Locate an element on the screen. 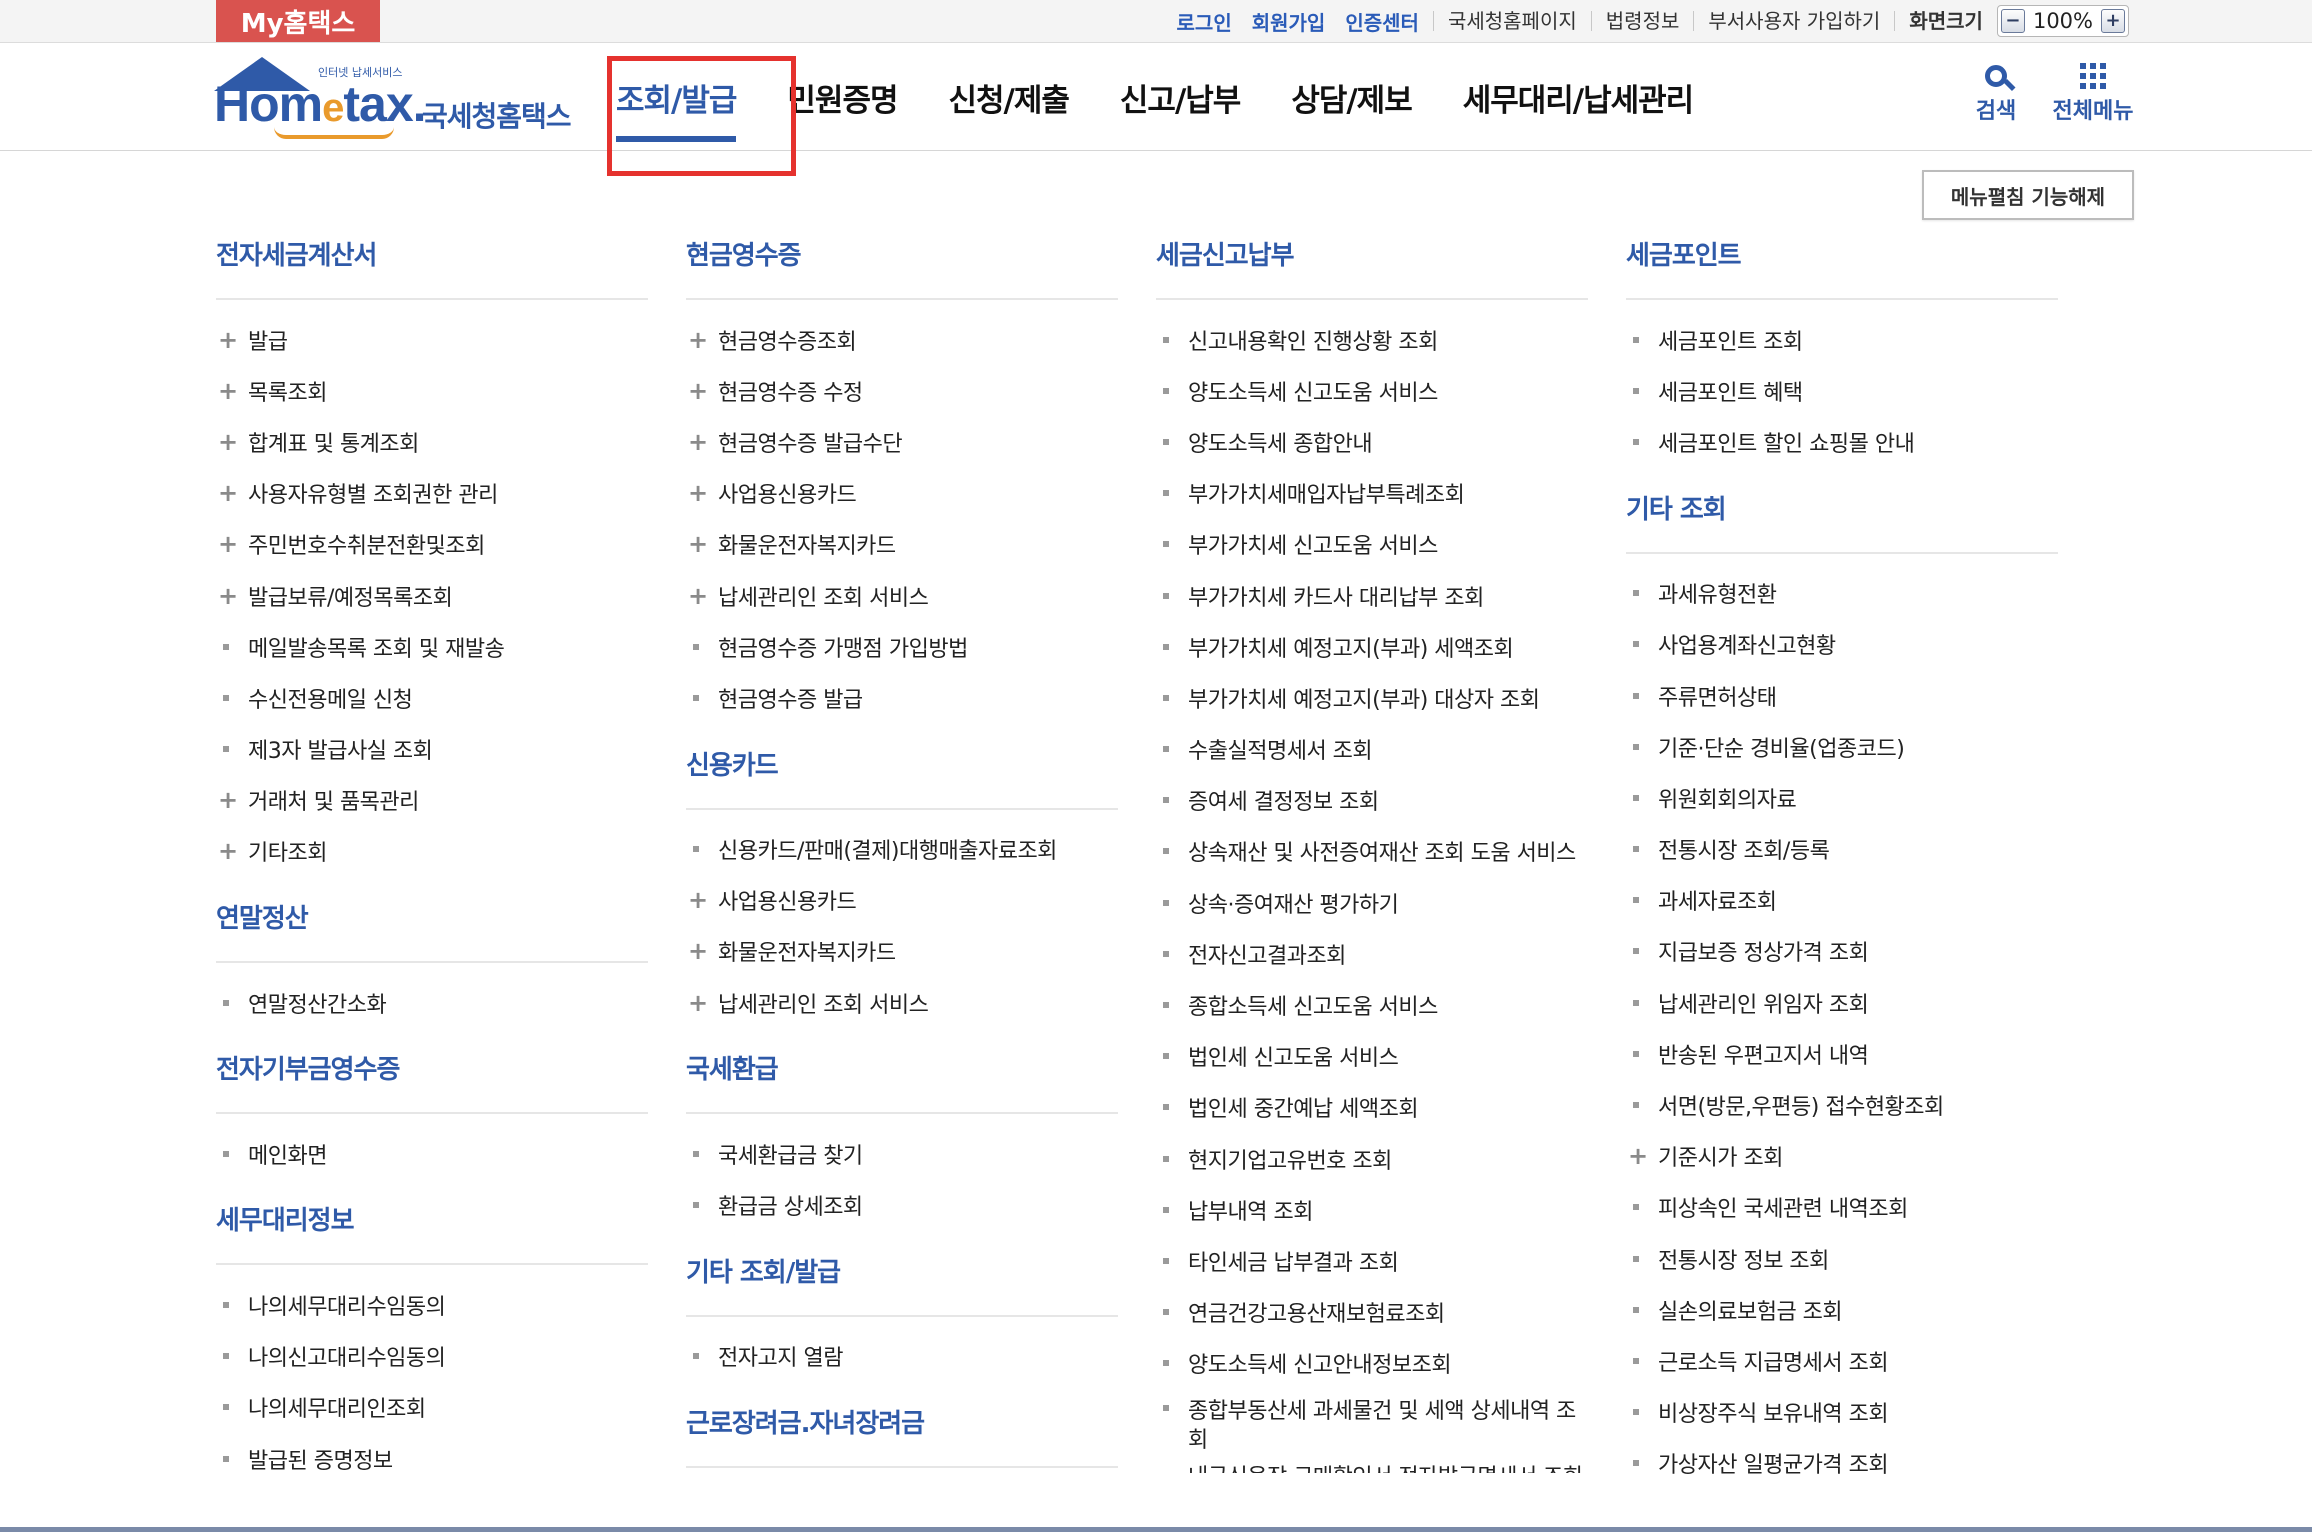 This screenshot has width=2312, height=1532. menu-item: 부가가치세 신고도움 서비스 is located at coordinates (1372, 544).